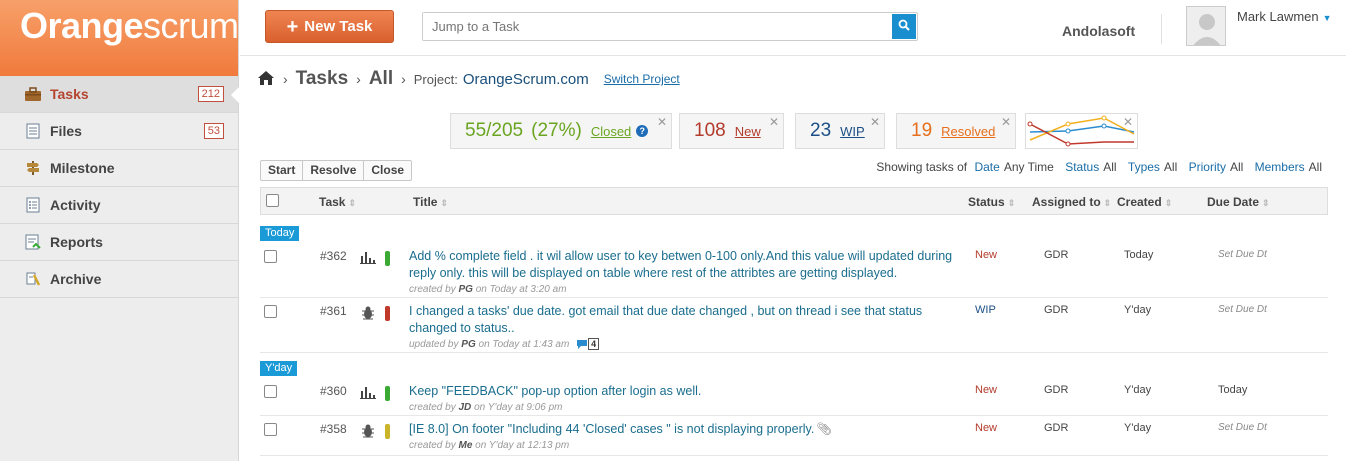 Image resolution: width=1346 pixels, height=461 pixels. Describe the element at coordinates (1028, 167) in the screenshot. I see `filter-date-value: Any Time` at that location.